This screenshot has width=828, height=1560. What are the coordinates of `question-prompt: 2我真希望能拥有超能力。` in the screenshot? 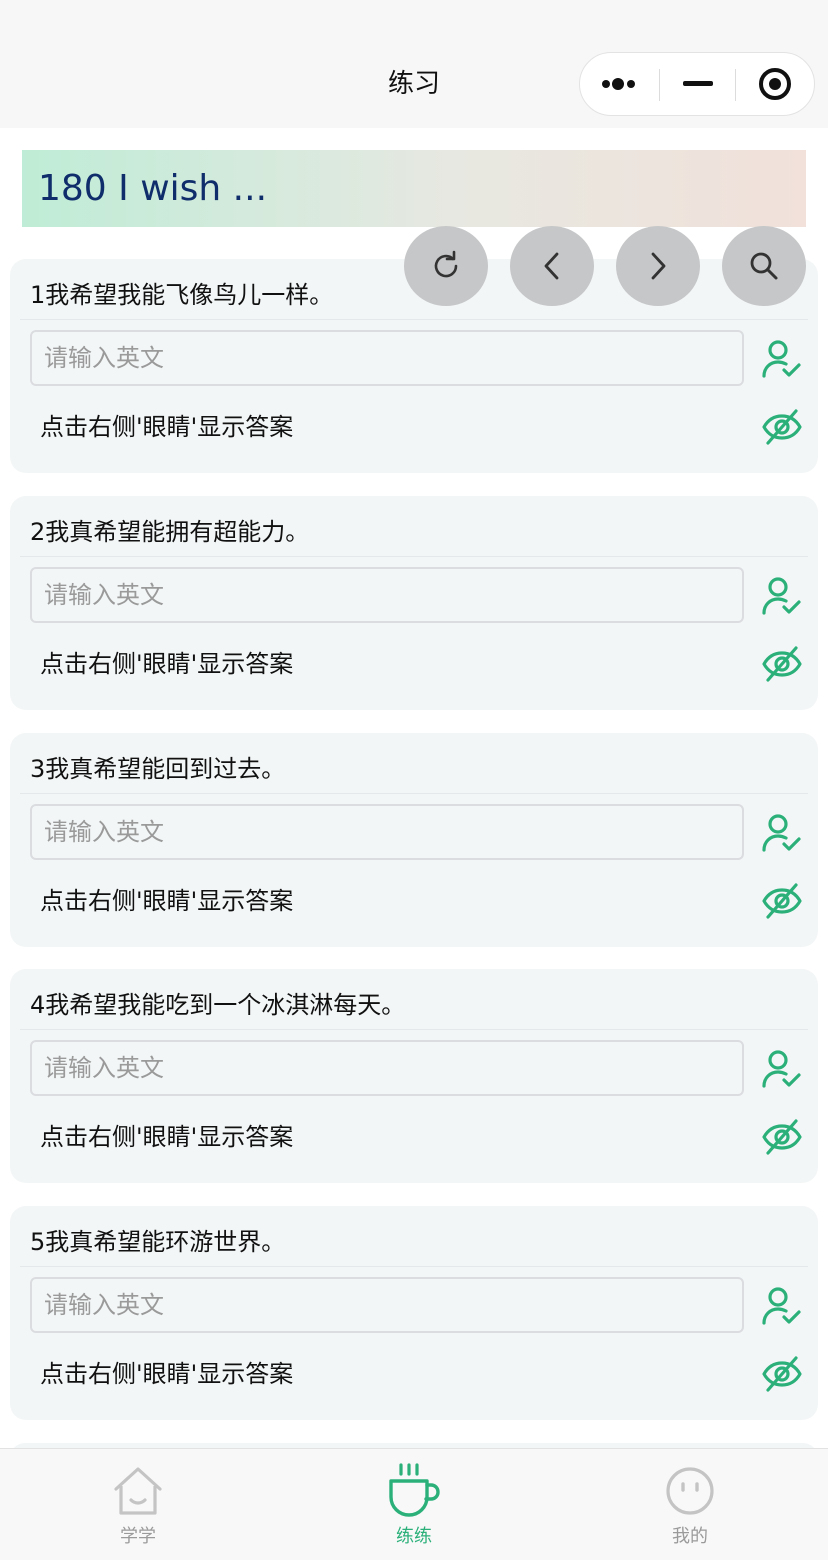 It's located at (170, 532).